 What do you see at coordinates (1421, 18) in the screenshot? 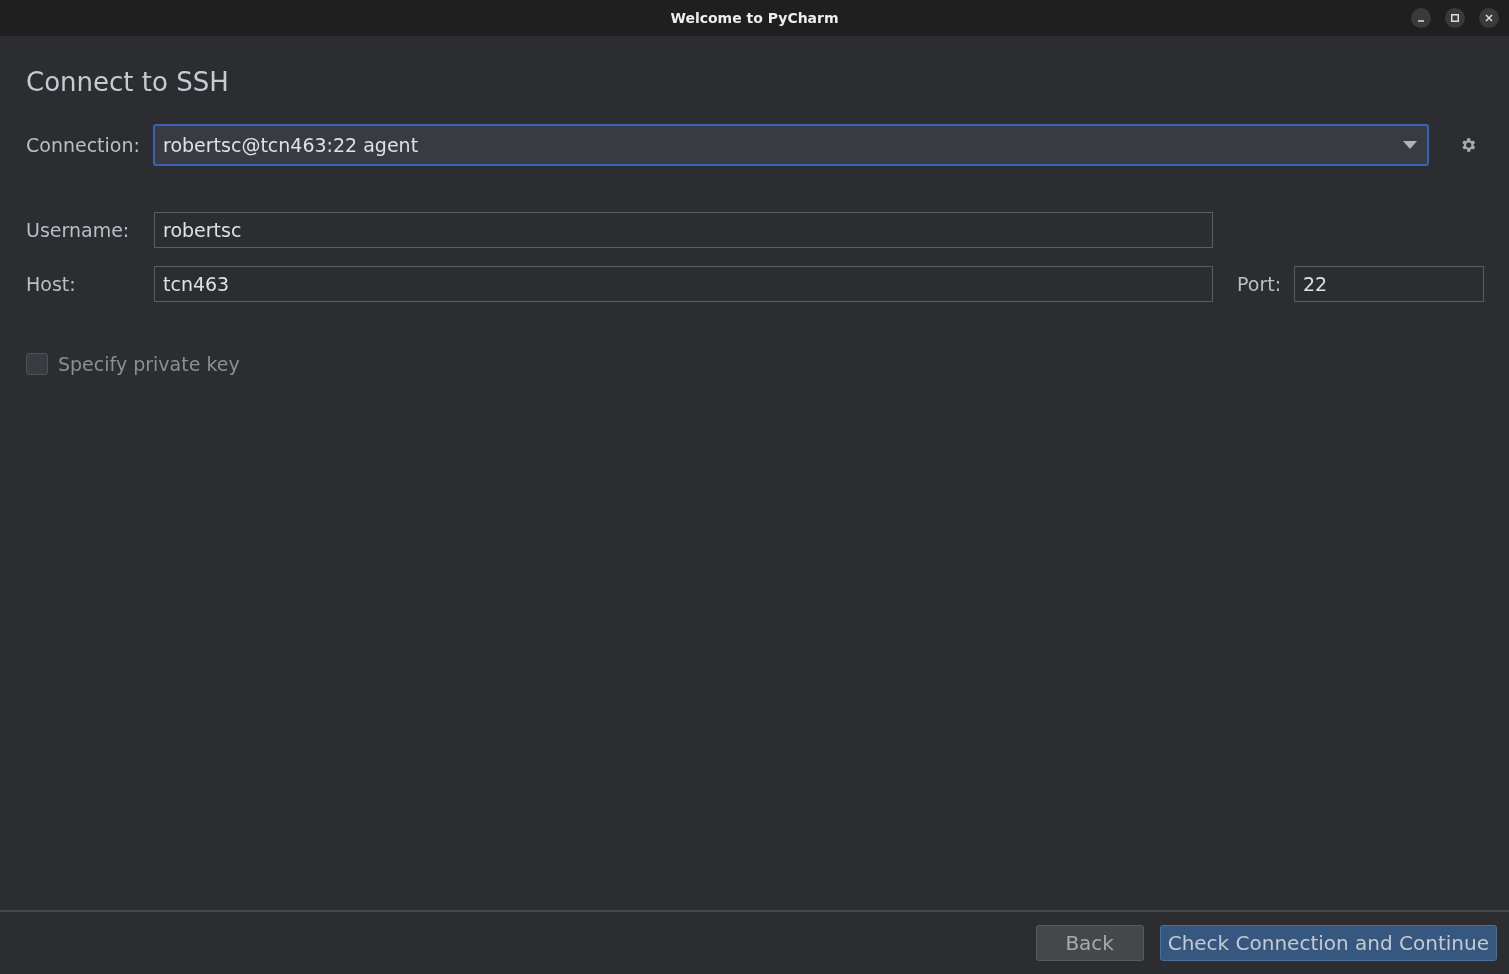
I see `minimize-button` at bounding box center [1421, 18].